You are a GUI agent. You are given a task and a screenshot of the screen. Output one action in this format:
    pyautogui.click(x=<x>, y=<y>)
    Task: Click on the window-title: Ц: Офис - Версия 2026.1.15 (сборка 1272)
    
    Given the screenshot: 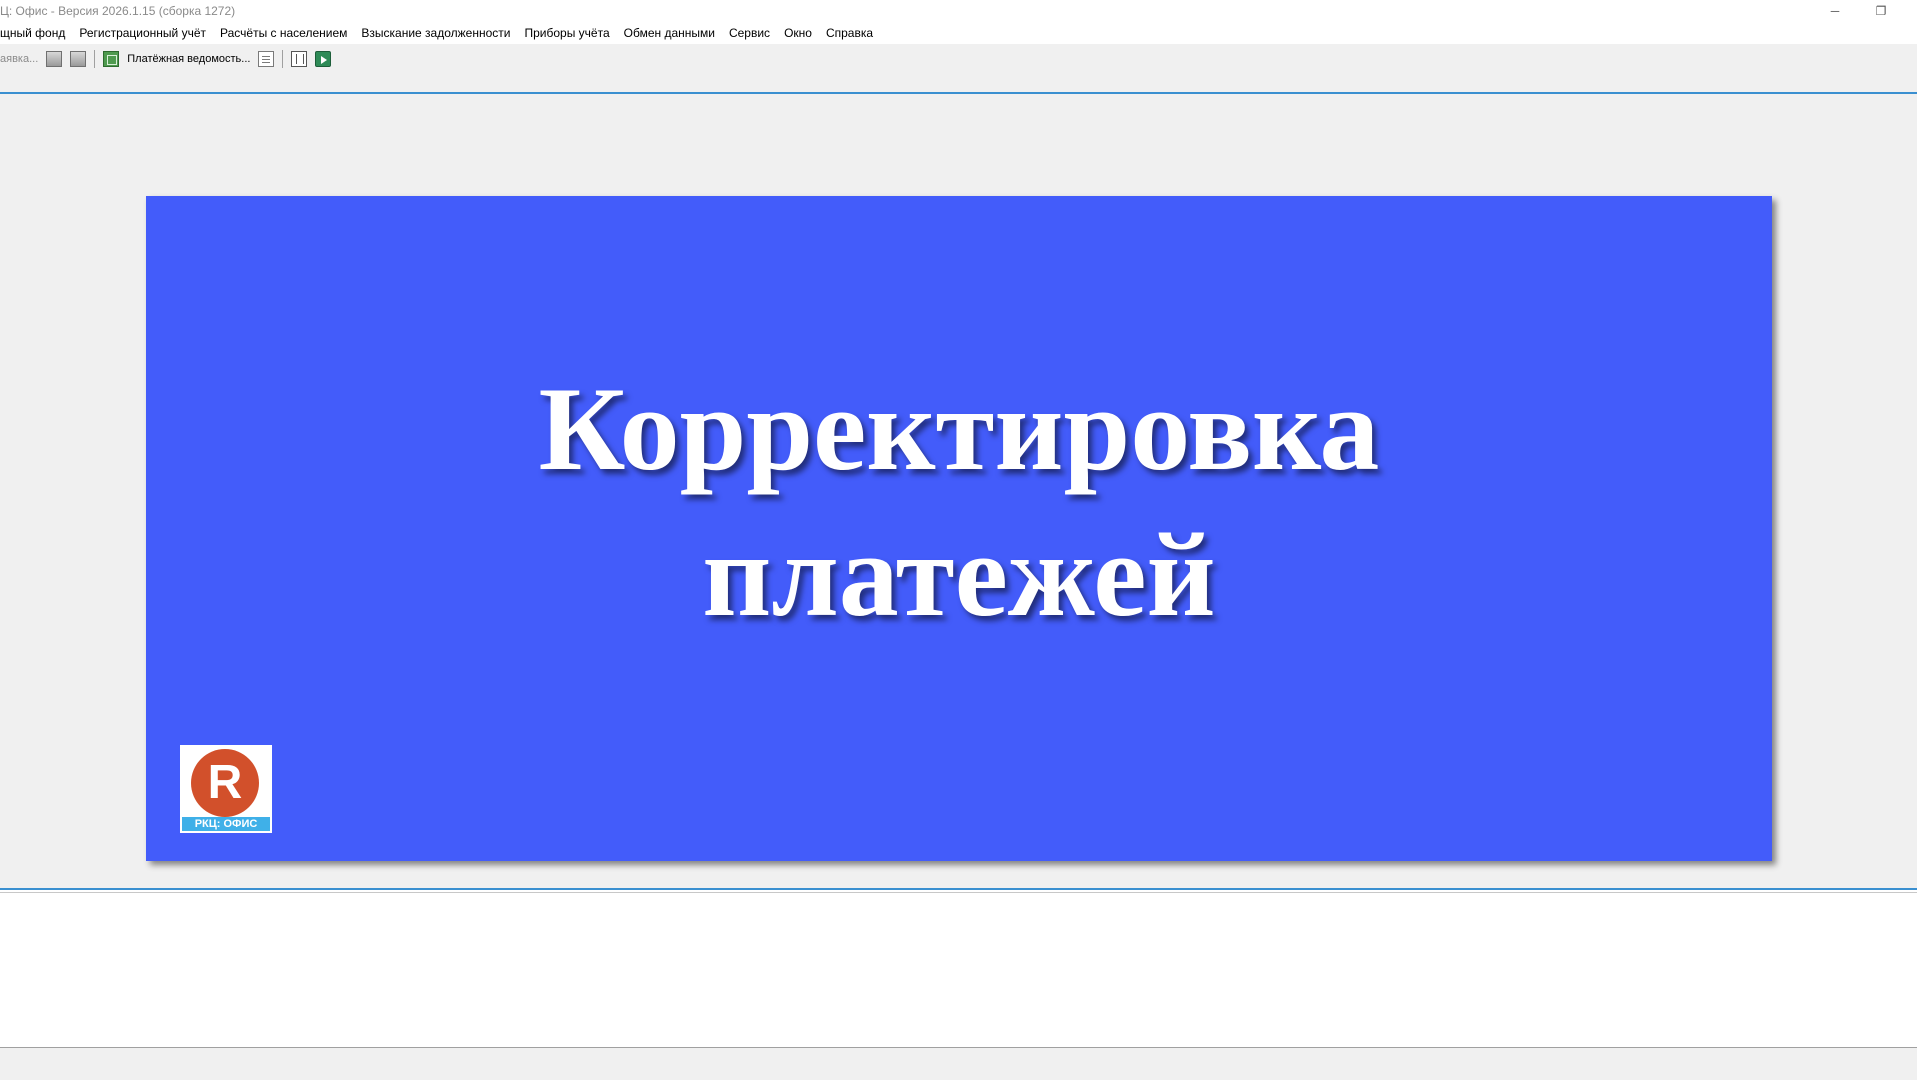 What is the action you would take?
    pyautogui.click(x=118, y=11)
    